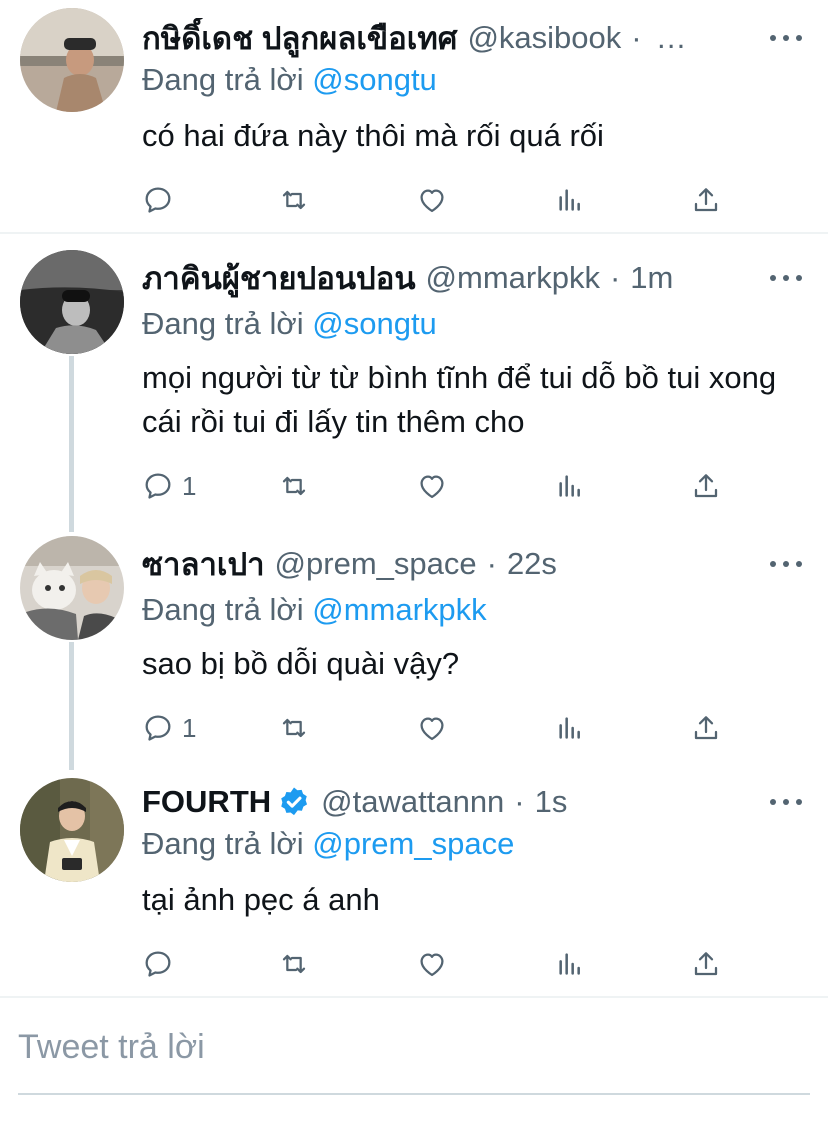 The image size is (828, 1124). What do you see at coordinates (413, 843) in the screenshot?
I see `replying-mention: @prem_space` at bounding box center [413, 843].